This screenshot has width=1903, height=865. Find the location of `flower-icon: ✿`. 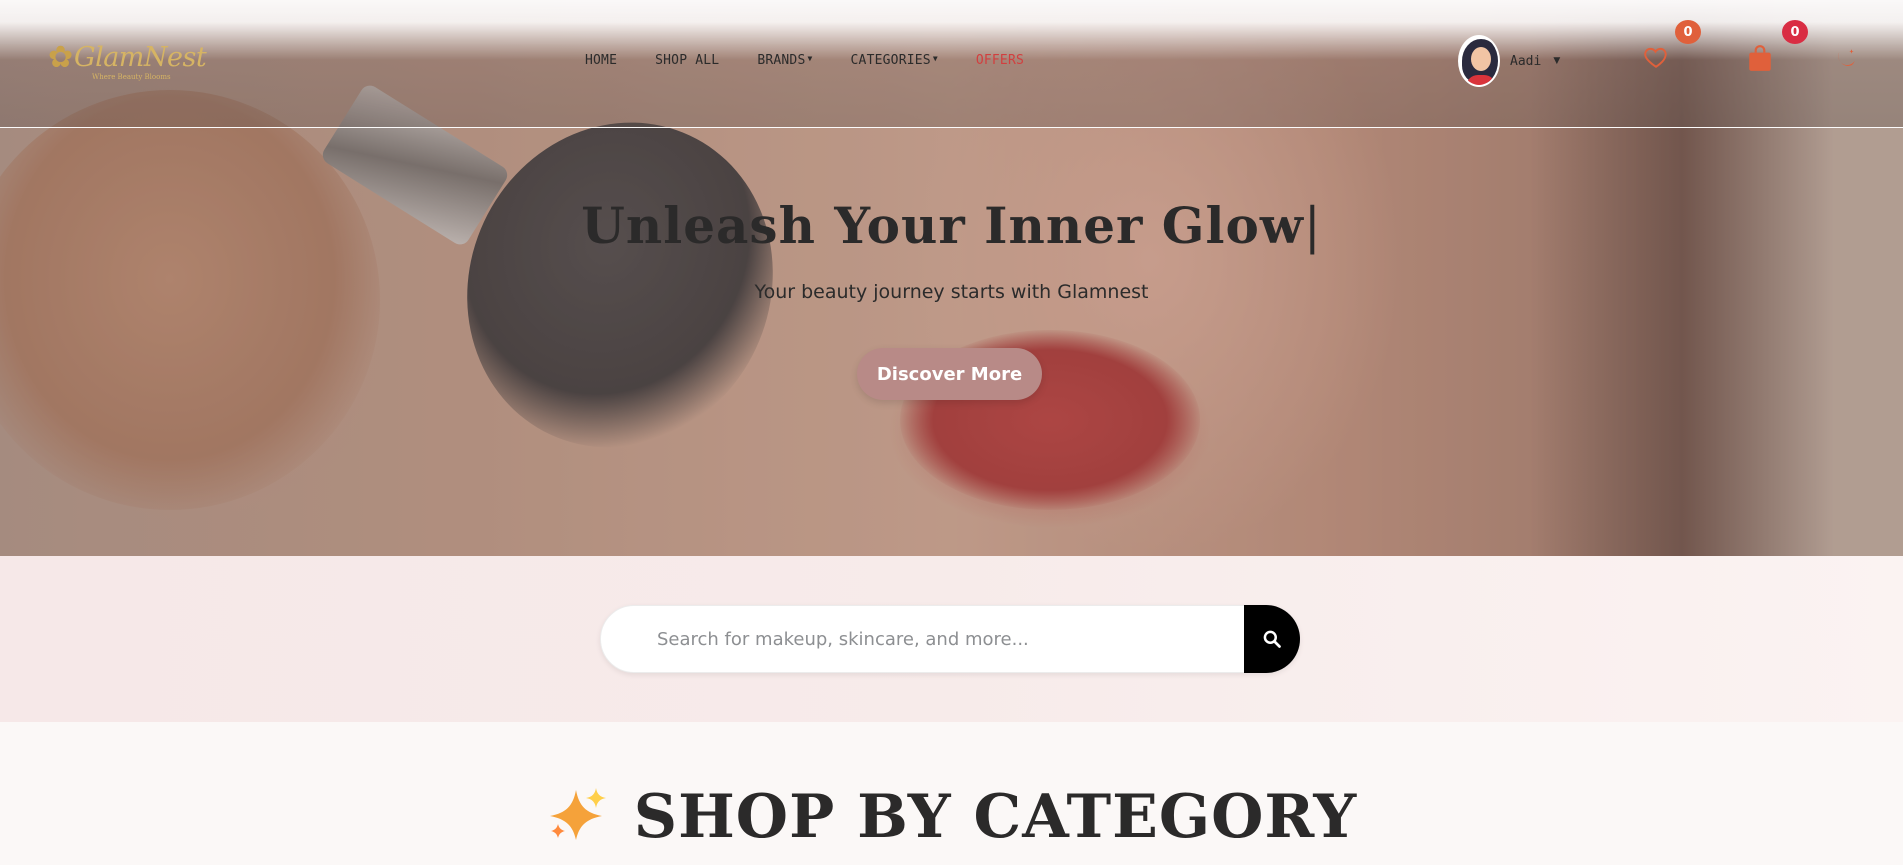

flower-icon: ✿ is located at coordinates (61, 57).